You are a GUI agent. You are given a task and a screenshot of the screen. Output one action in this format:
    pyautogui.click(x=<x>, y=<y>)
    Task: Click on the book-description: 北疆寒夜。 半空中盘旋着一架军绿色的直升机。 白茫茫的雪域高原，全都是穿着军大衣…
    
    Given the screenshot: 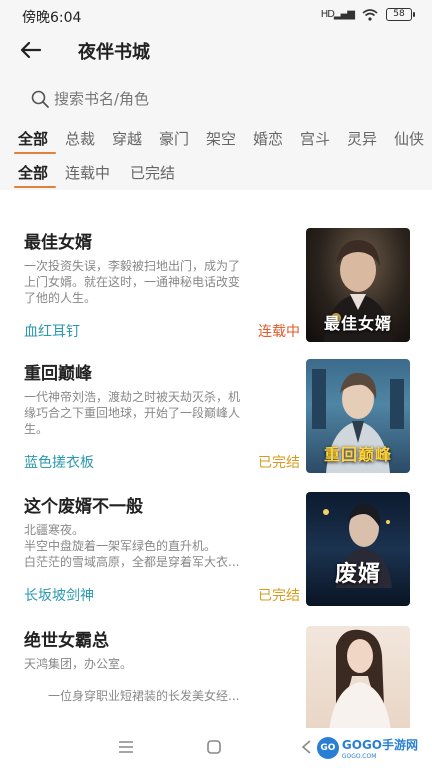 What is the action you would take?
    pyautogui.click(x=158, y=546)
    